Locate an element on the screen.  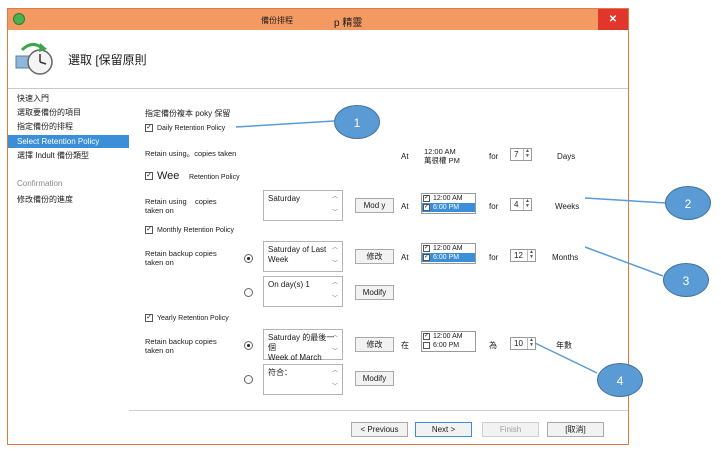
callout-3: 3 is located at coordinates (686, 280).